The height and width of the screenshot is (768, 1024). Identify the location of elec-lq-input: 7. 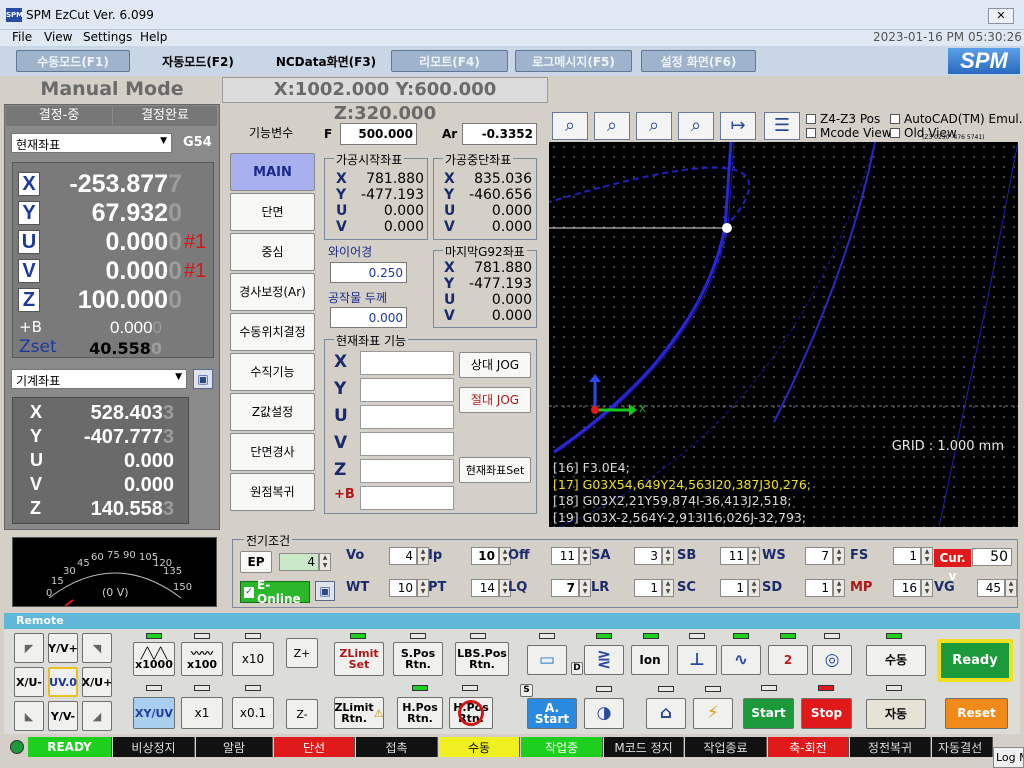
(565, 588).